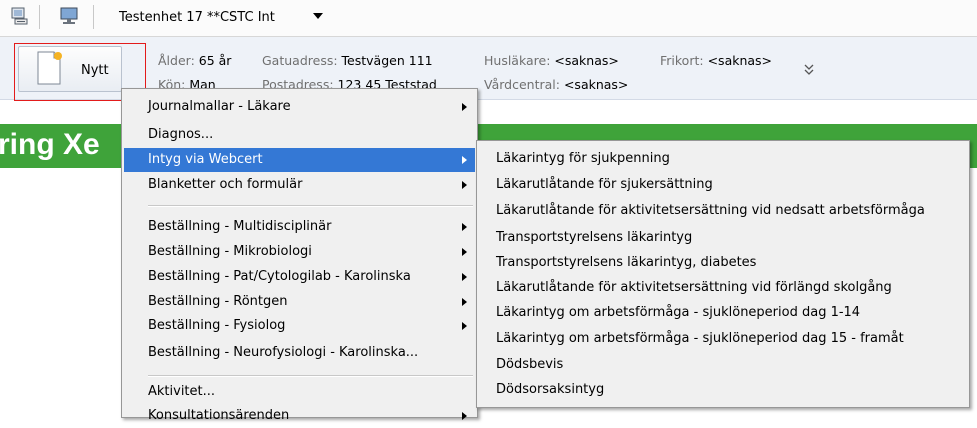 This screenshot has width=977, height=428. Describe the element at coordinates (20, 16) in the screenshot. I see `keyboard-icon` at that location.